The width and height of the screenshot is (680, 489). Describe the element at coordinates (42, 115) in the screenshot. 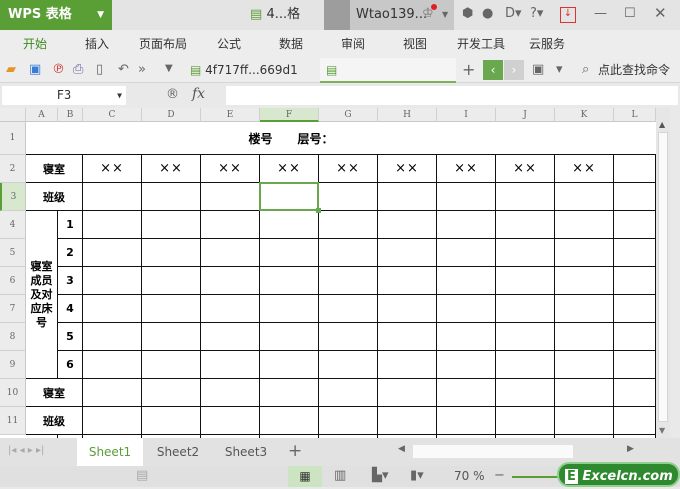

I see `column-header-A: A` at that location.